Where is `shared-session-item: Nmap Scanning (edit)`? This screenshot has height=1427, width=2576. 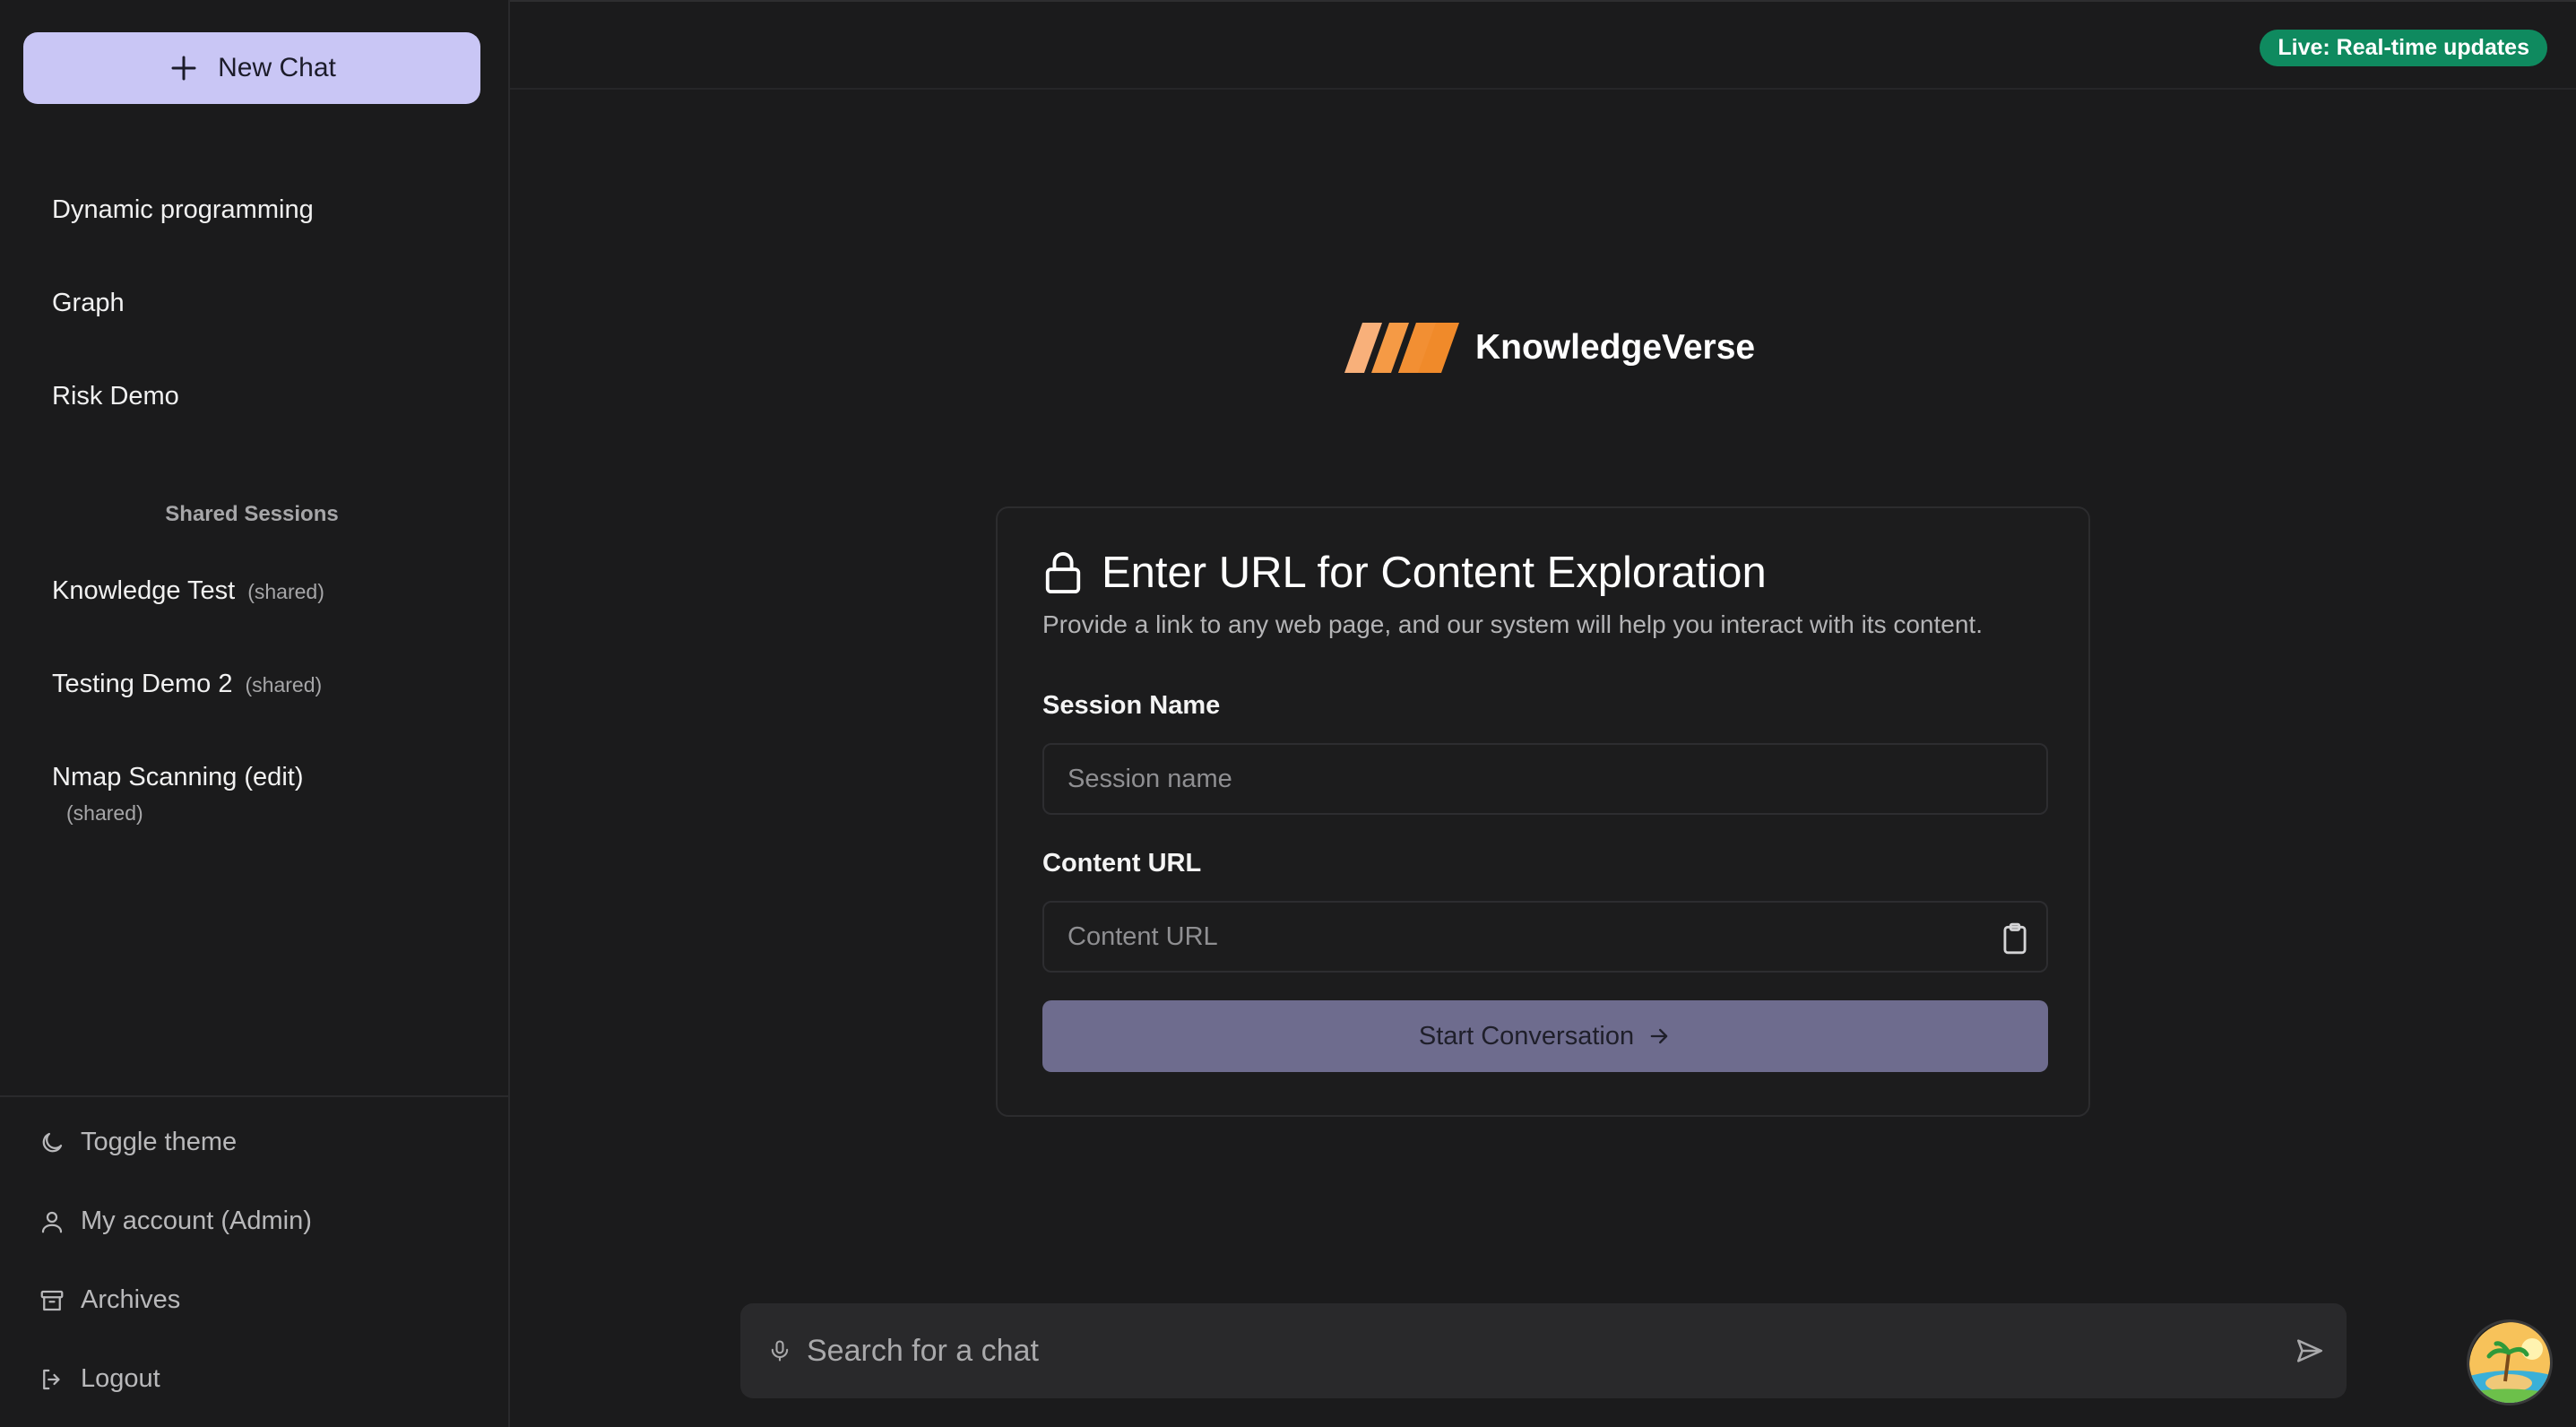
shared-session-item: Nmap Scanning (edit) is located at coordinates (177, 777).